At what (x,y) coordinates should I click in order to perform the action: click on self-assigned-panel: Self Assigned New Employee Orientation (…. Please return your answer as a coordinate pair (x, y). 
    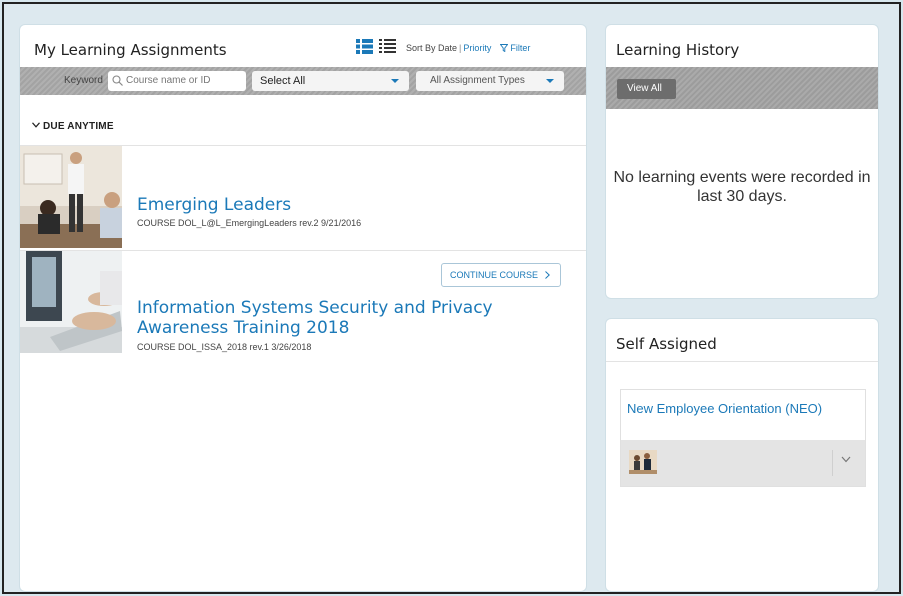
    Looking at the image, I should click on (742, 455).